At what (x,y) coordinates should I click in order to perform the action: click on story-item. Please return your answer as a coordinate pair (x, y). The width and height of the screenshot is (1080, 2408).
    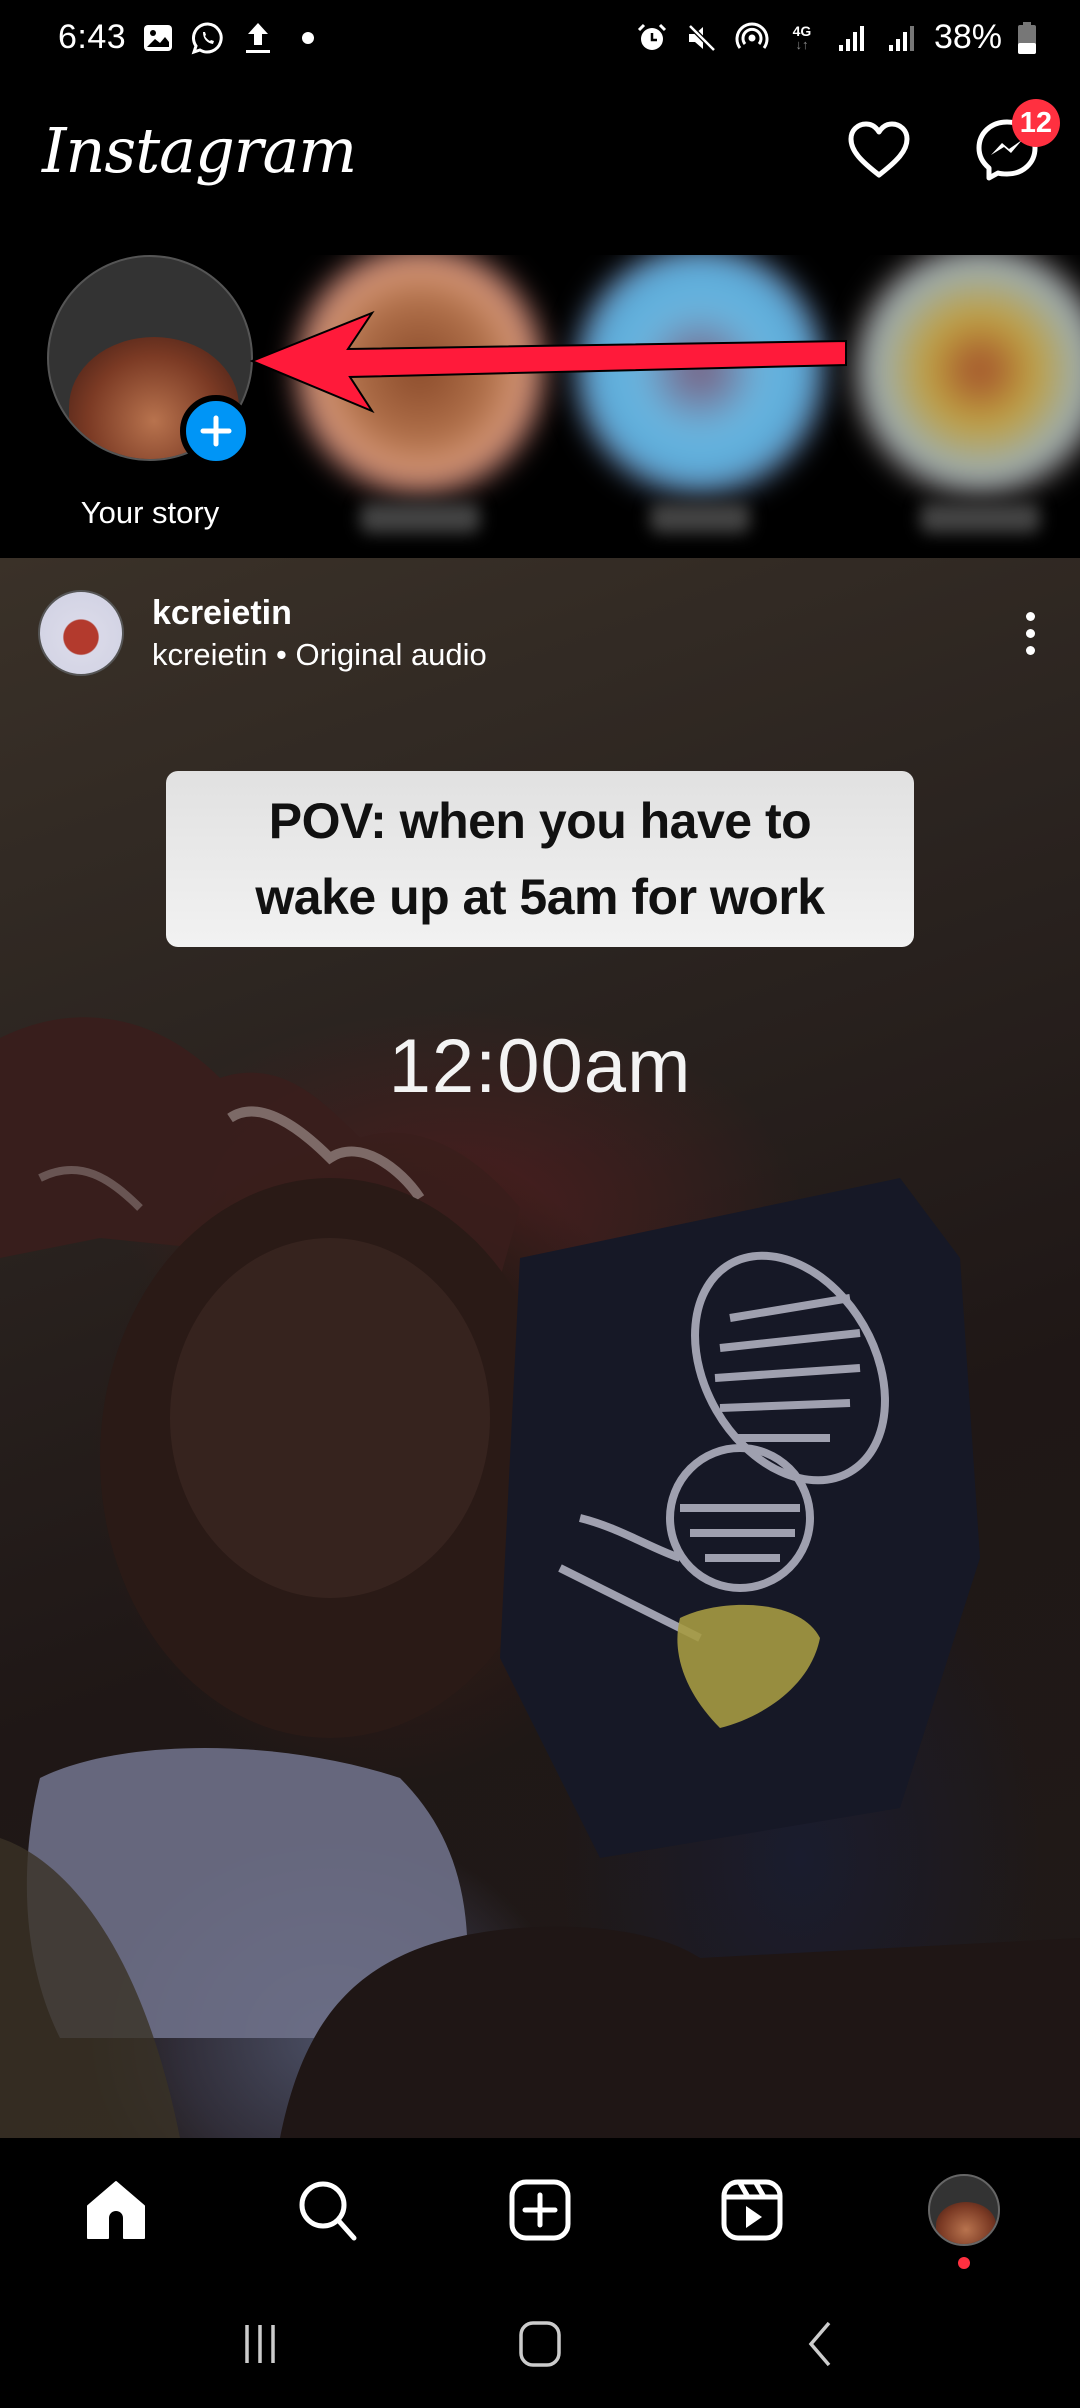
    Looking at the image, I should click on (967, 405).